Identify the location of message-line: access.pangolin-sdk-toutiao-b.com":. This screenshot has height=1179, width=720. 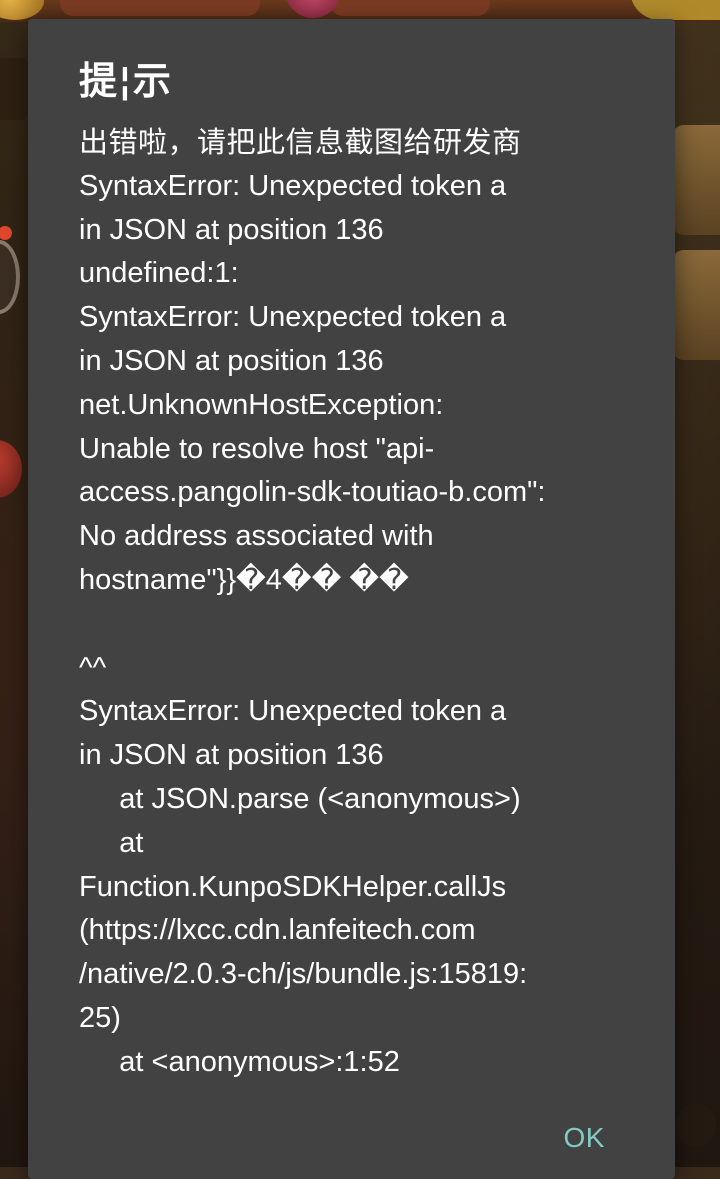
(312, 492).